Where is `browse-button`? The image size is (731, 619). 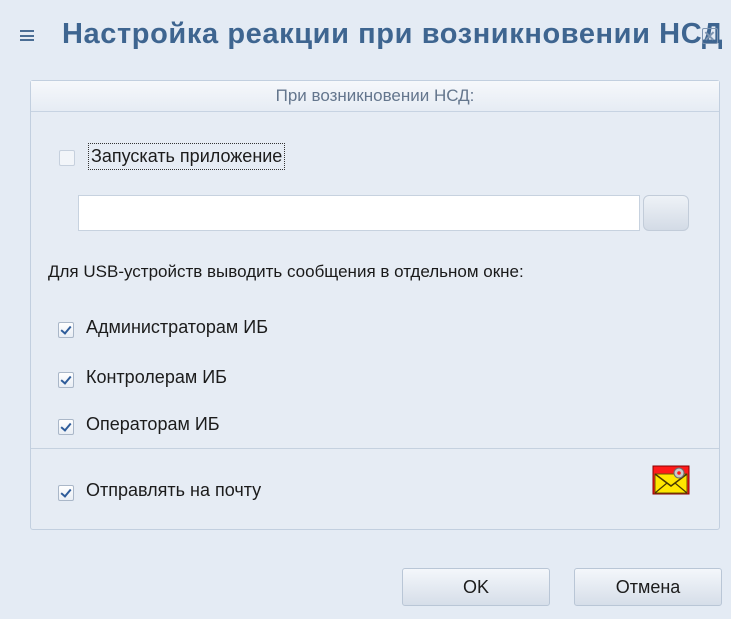
browse-button is located at coordinates (666, 213).